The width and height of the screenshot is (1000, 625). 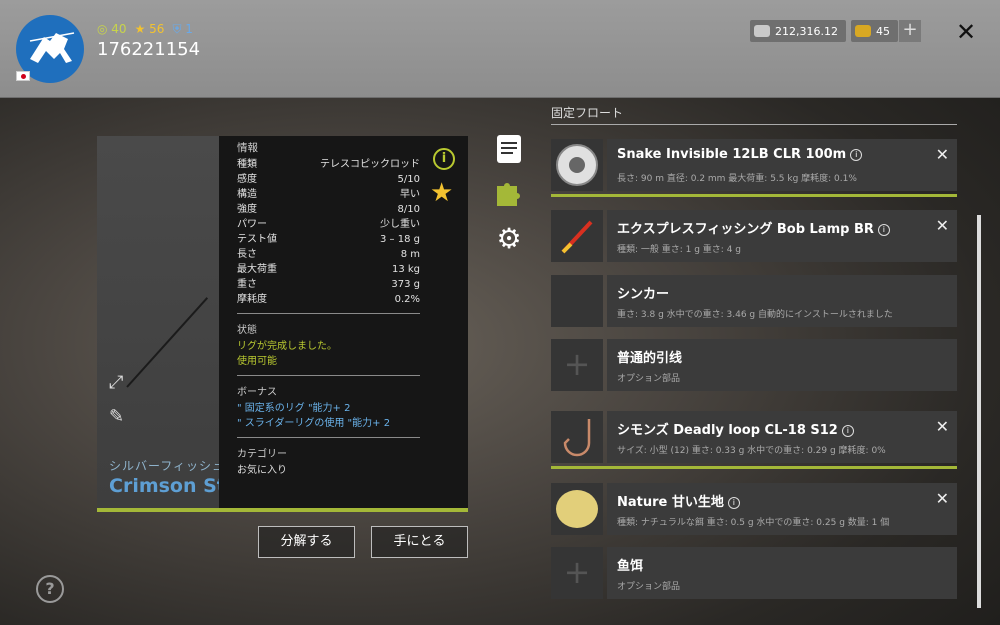 What do you see at coordinates (400, 239) in the screenshot?
I see `stat-value: 3 – 18 g` at bounding box center [400, 239].